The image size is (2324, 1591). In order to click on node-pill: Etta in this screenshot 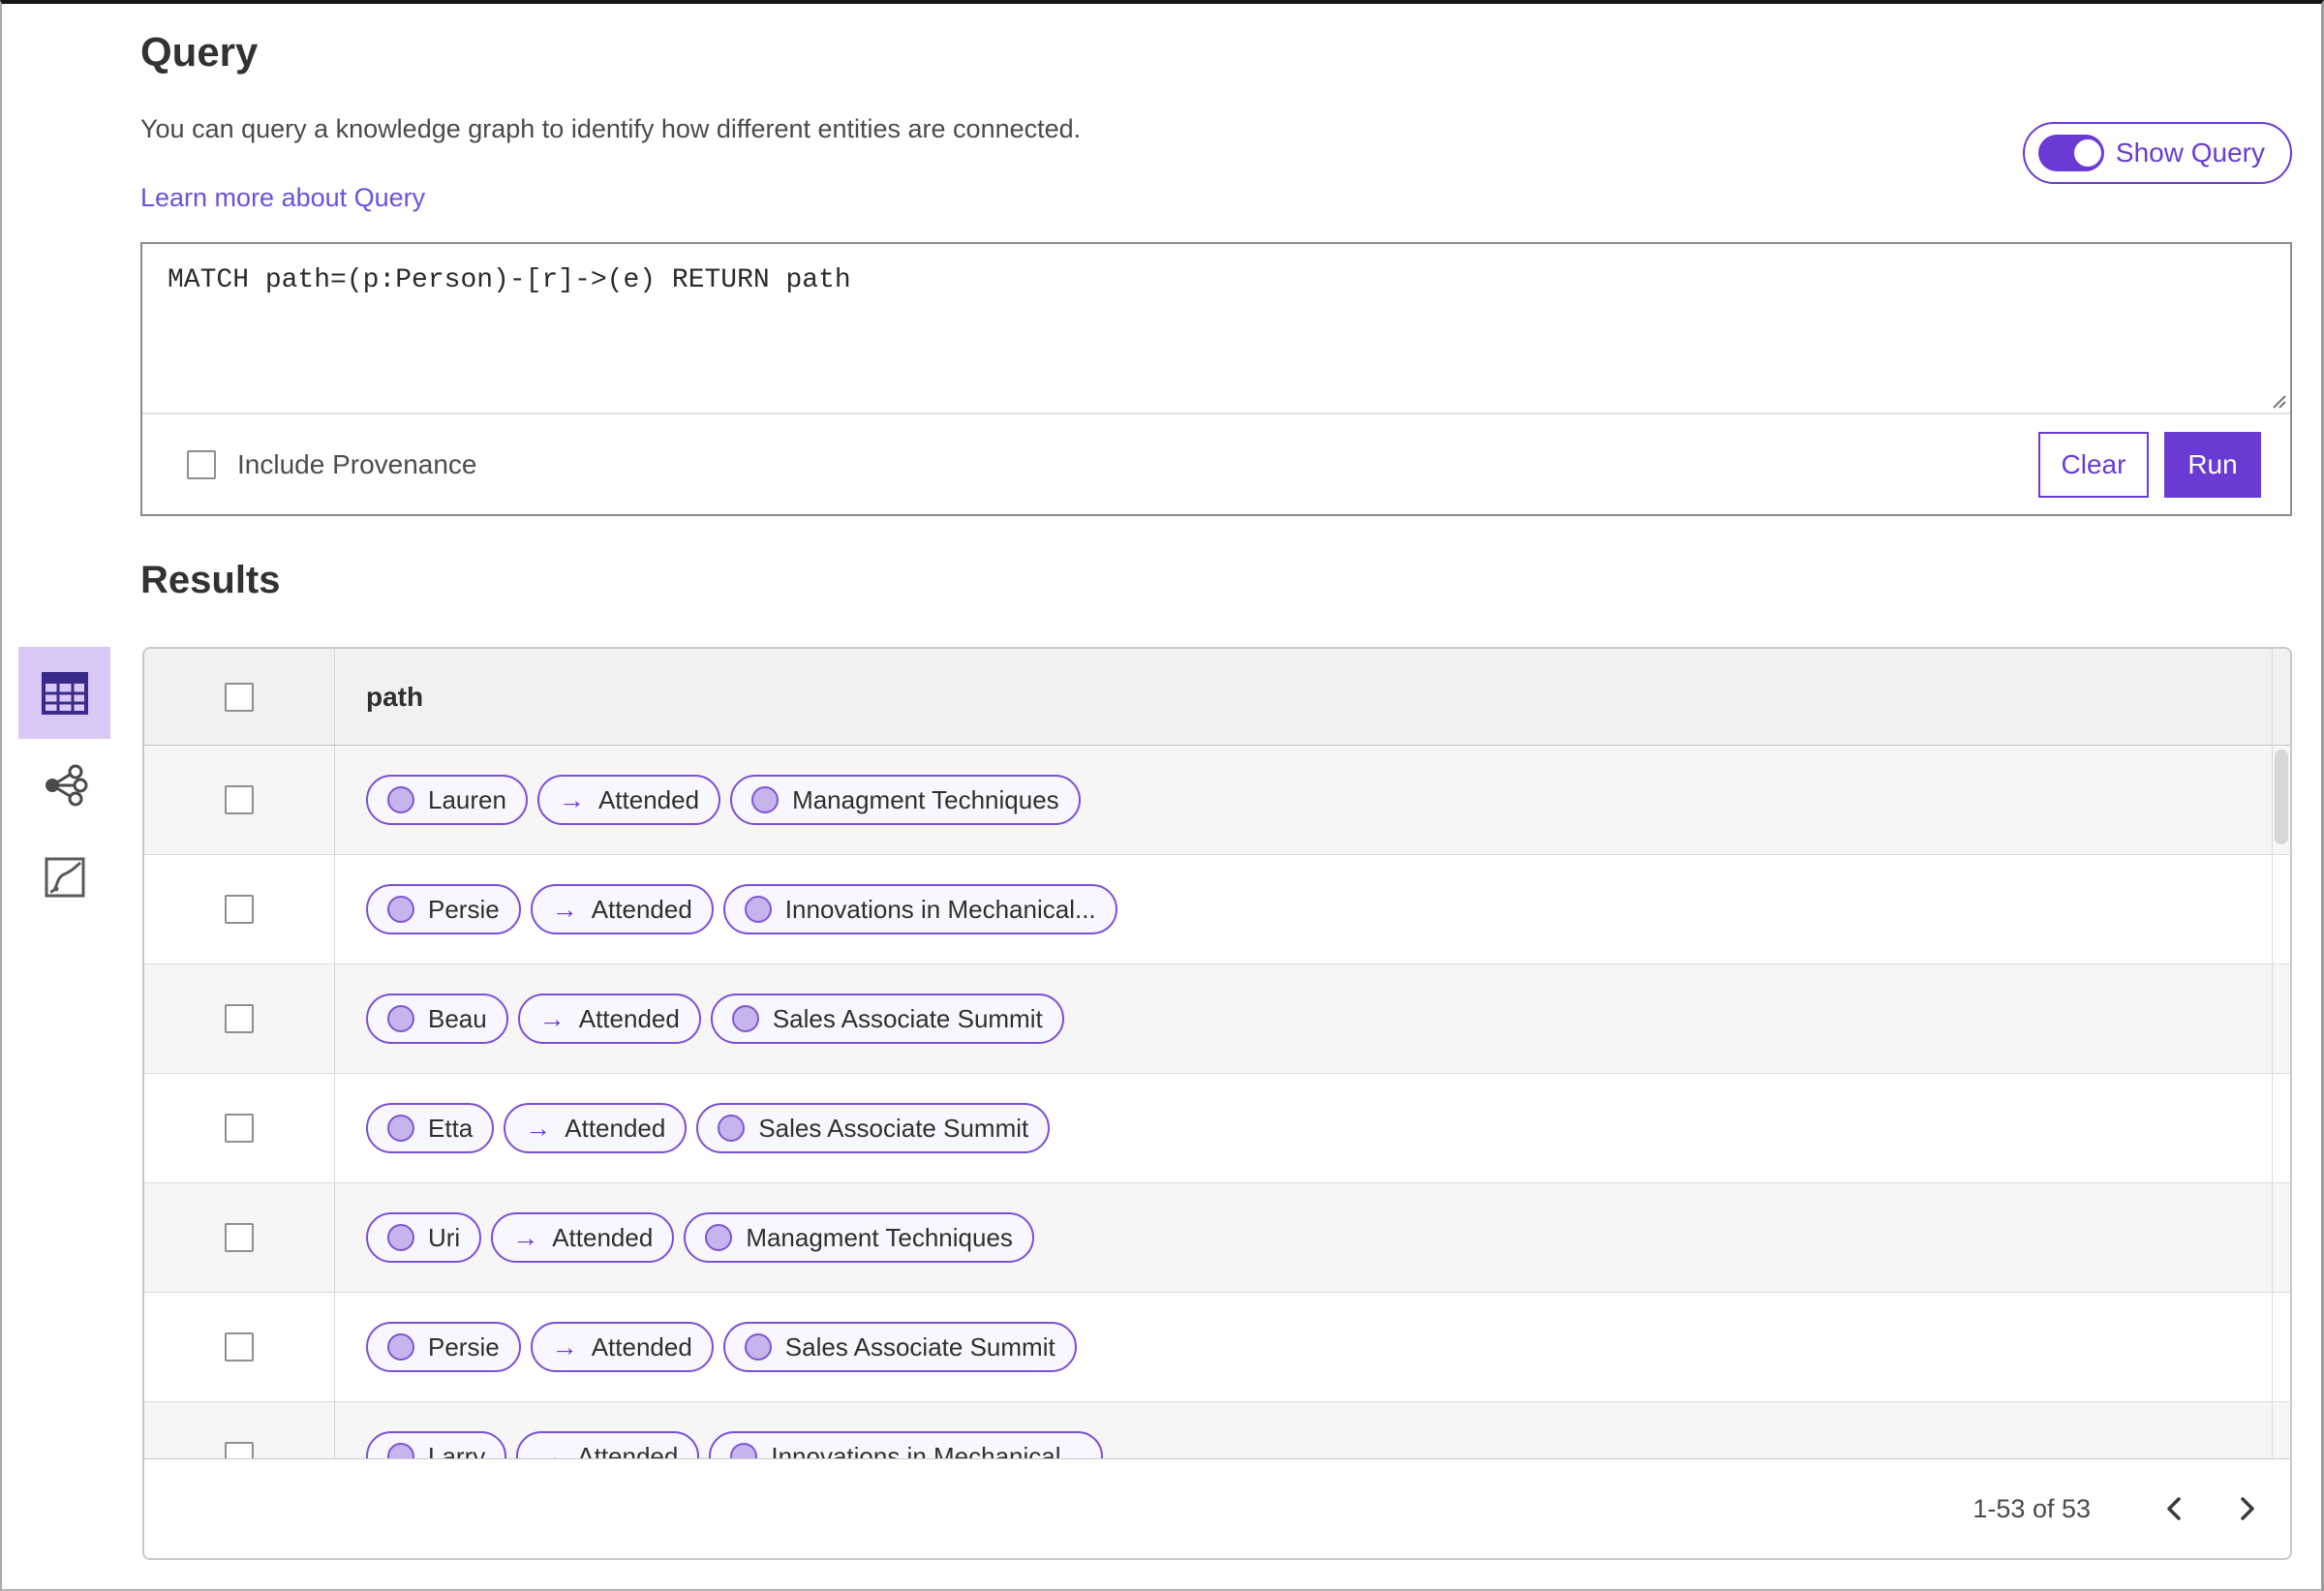, I will do `click(431, 1128)`.